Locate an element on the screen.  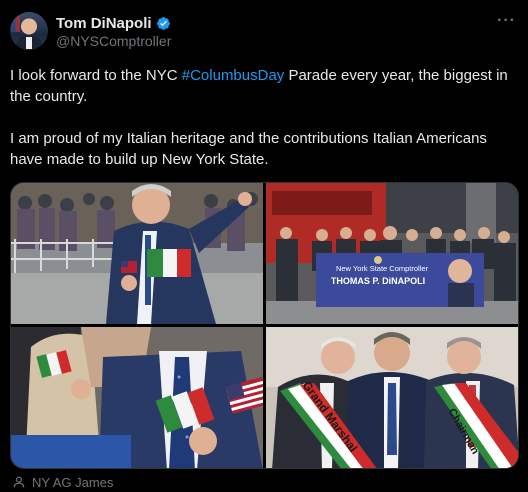
photo-flags-closeup is located at coordinates (137, 397).